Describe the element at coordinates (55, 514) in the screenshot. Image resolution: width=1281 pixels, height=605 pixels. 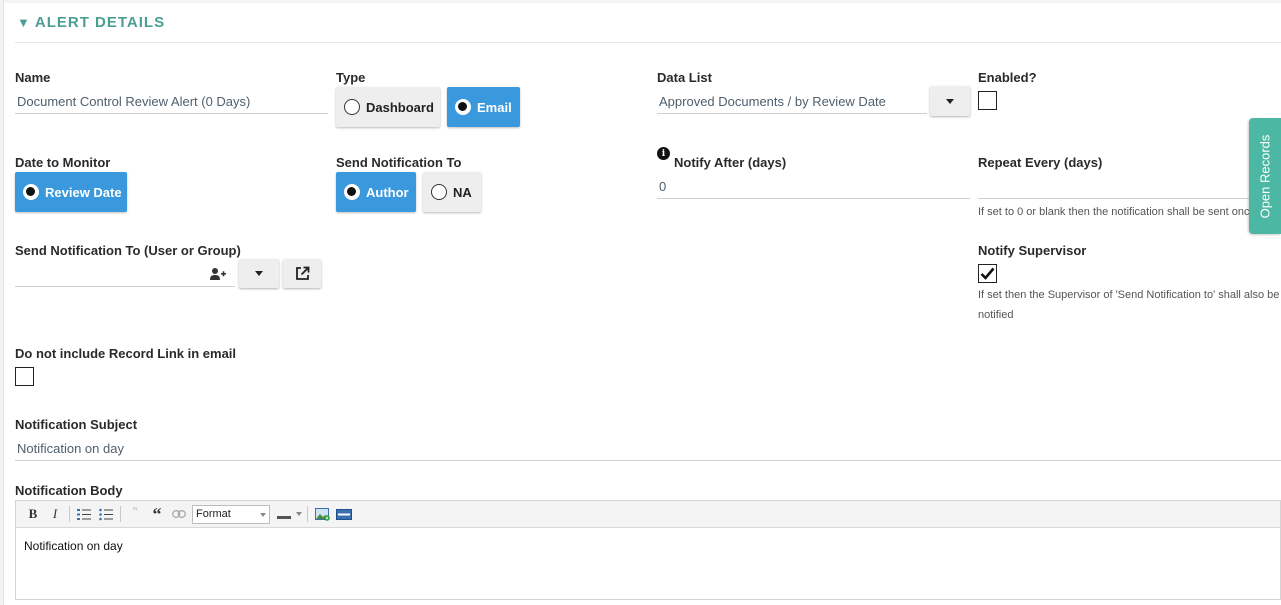
I see `italic-button: I` at that location.